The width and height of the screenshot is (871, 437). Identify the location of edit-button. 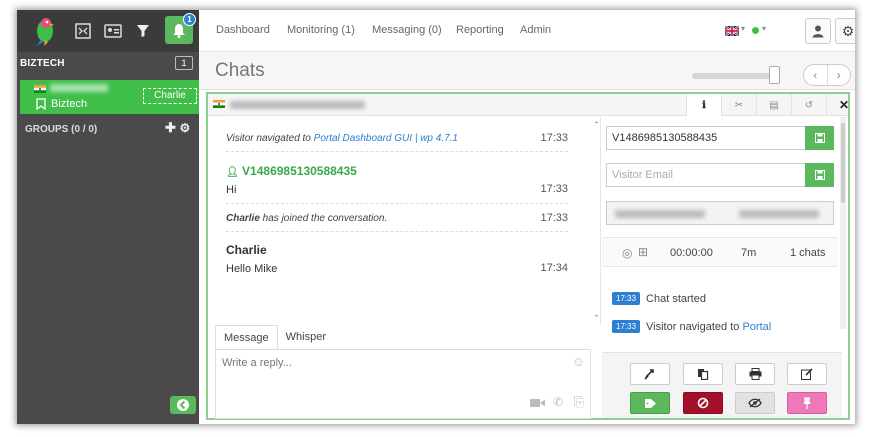
(807, 374).